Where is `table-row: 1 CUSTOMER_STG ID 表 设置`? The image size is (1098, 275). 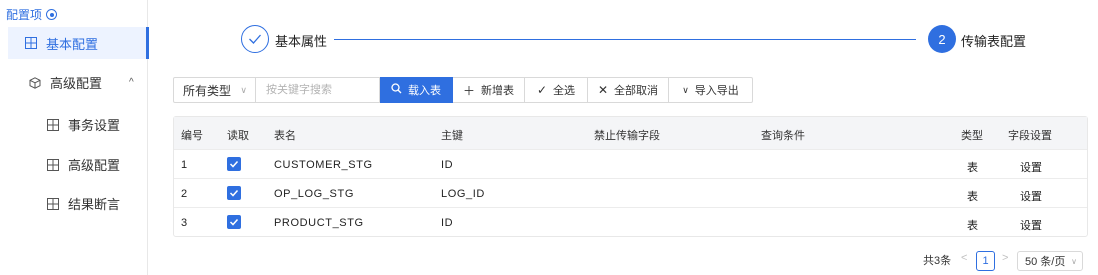
table-row: 1 CUSTOMER_STG ID 表 设置 is located at coordinates (630, 163).